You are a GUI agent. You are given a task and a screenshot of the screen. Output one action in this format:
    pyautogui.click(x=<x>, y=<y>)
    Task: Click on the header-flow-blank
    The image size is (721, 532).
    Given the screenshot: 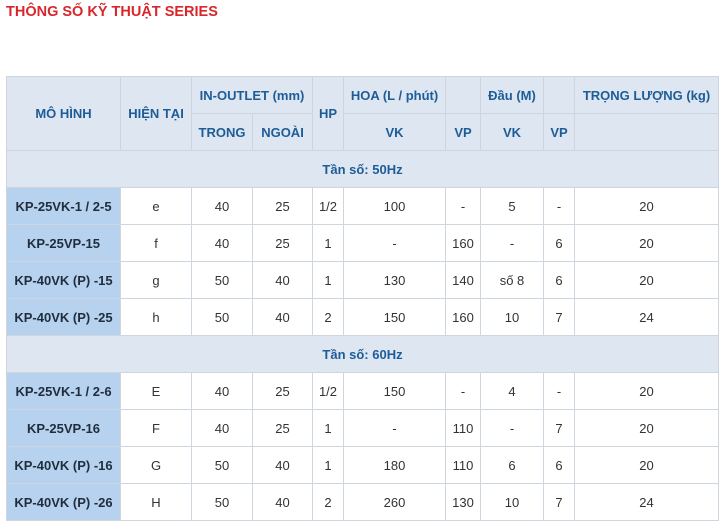 What is the action you would take?
    pyautogui.click(x=463, y=95)
    